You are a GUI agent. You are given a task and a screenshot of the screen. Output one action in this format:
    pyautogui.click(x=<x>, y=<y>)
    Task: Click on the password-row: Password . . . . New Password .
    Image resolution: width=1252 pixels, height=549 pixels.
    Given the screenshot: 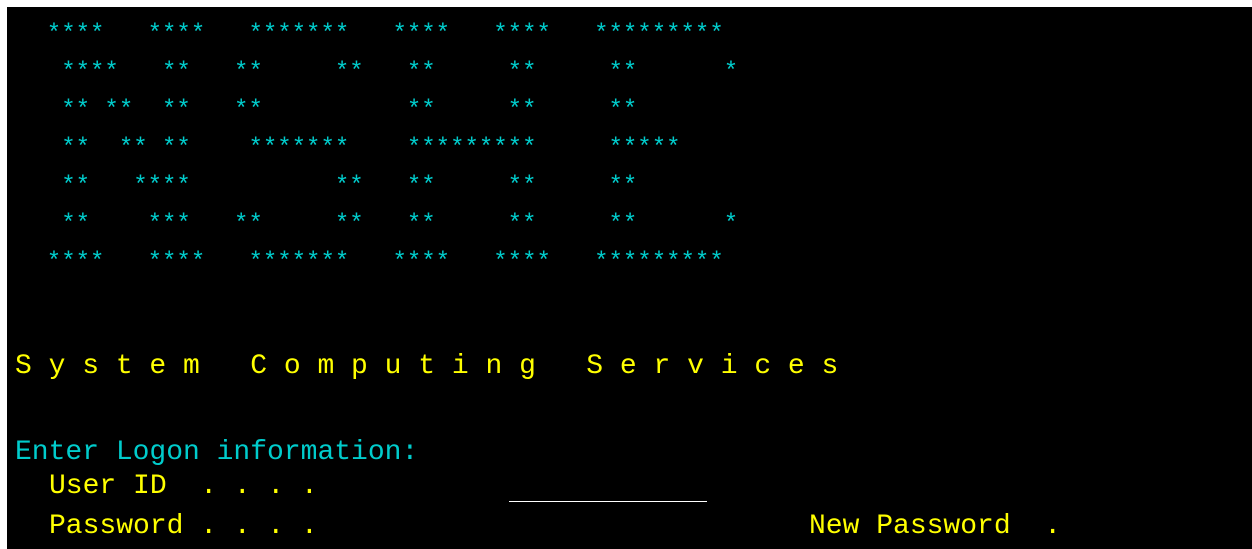 What is the action you would take?
    pyautogui.click(x=629, y=527)
    